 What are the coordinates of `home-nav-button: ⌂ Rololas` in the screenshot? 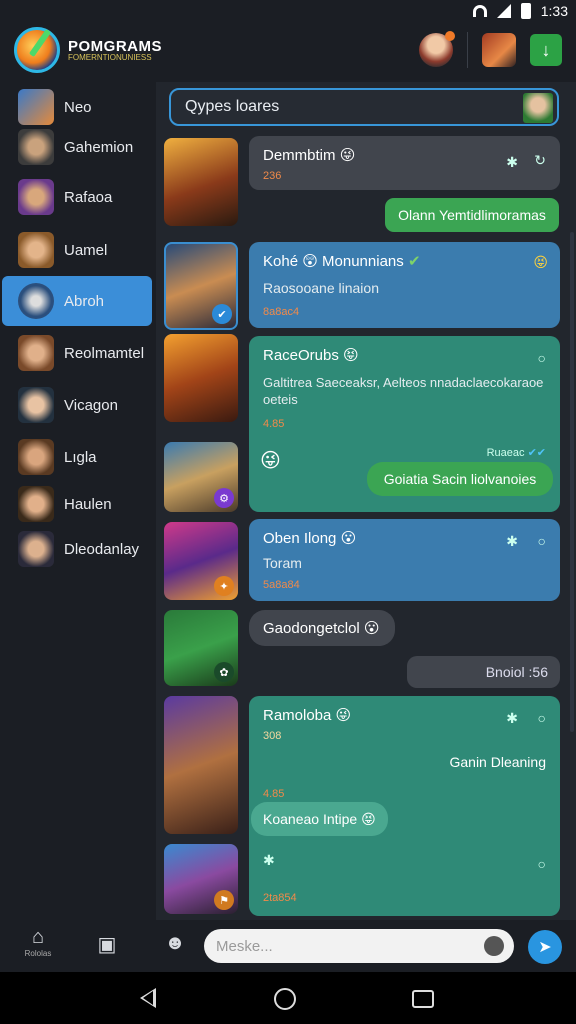 It's located at (38, 942).